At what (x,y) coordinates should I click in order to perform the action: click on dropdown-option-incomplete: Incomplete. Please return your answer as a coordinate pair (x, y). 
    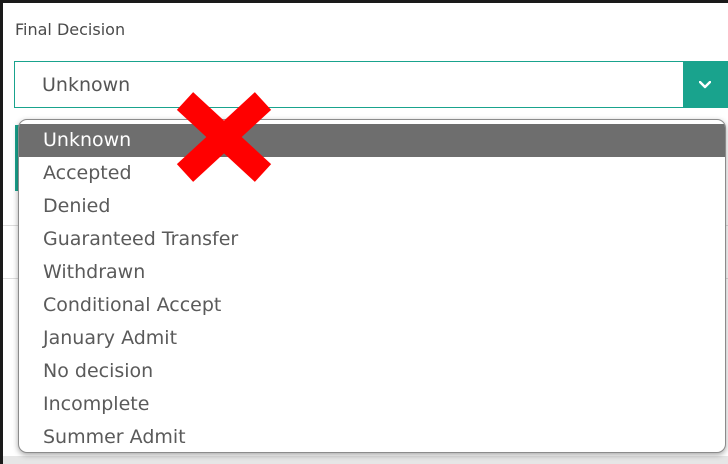
    Looking at the image, I should click on (372, 404).